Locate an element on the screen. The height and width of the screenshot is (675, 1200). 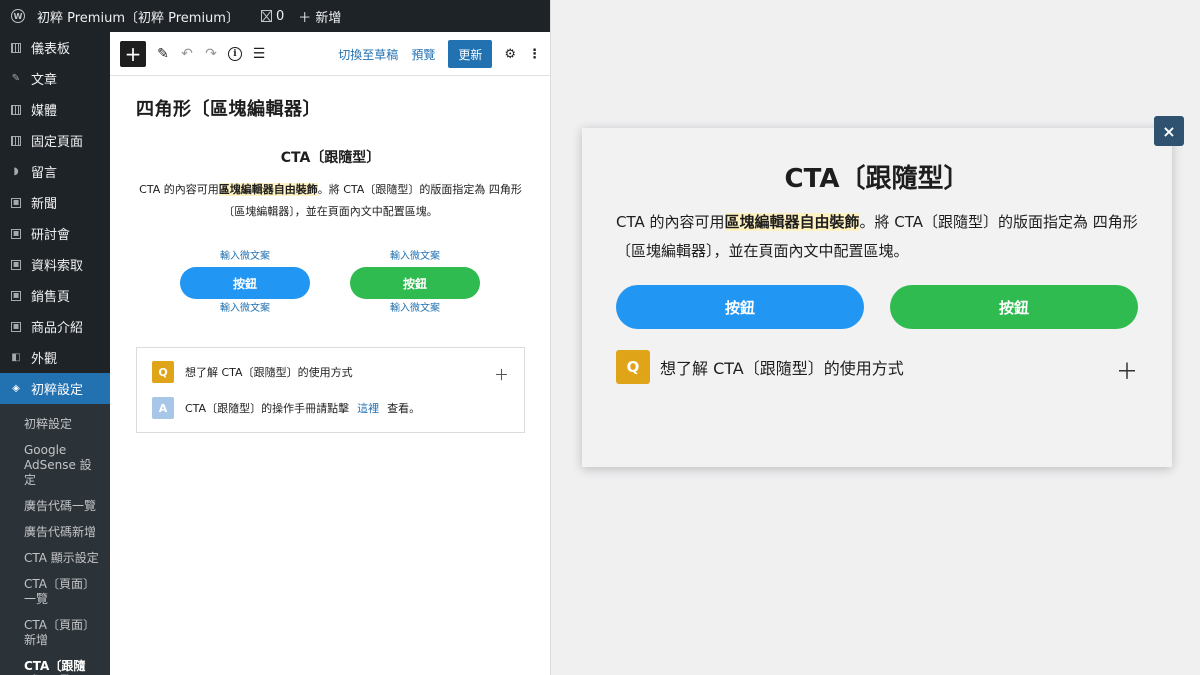
seminar-icon: ▪ is located at coordinates (16, 233).